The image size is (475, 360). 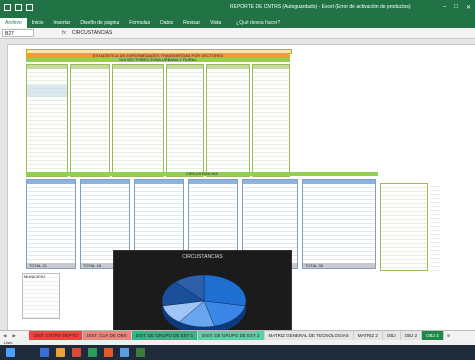 I want to click on redo-icon, so click(x=29, y=7).